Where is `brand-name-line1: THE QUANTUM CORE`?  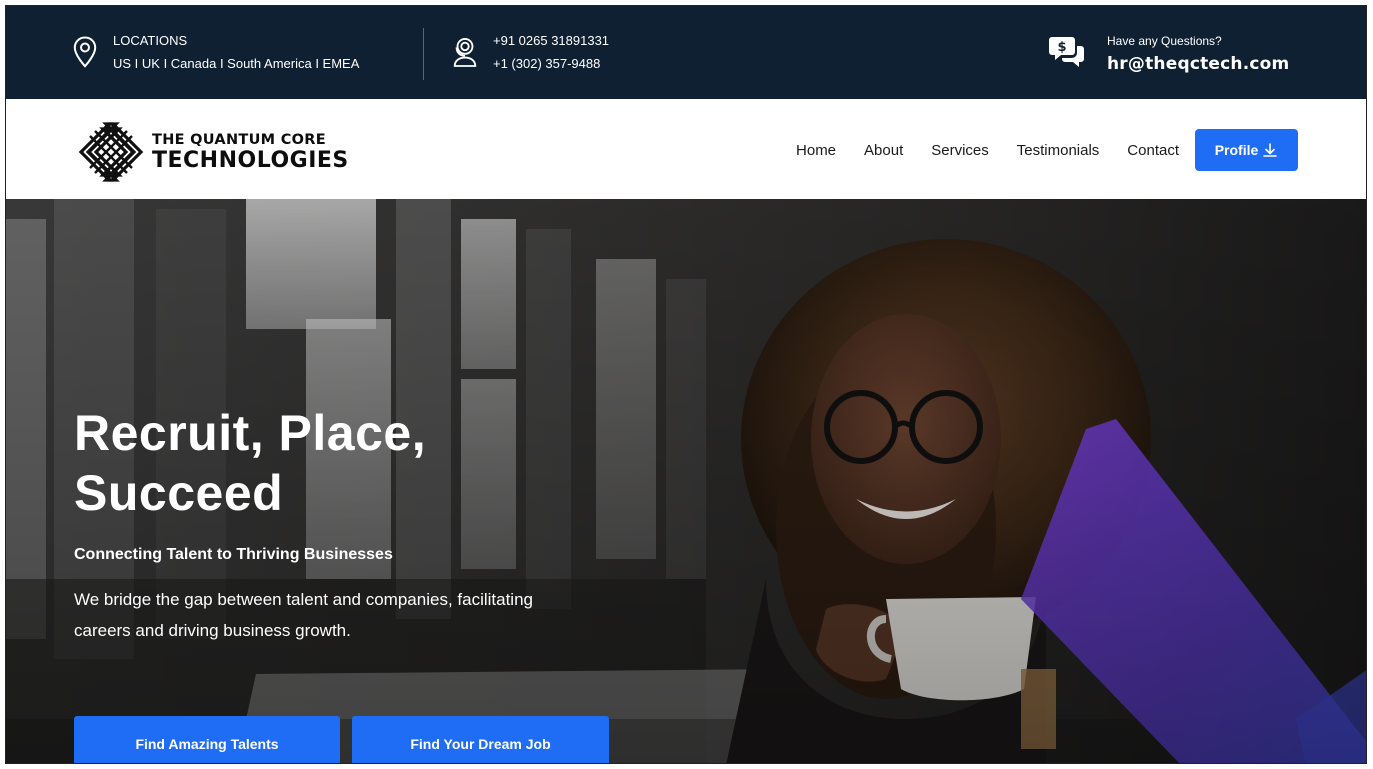
brand-name-line1: THE QUANTUM CORE is located at coordinates (239, 140).